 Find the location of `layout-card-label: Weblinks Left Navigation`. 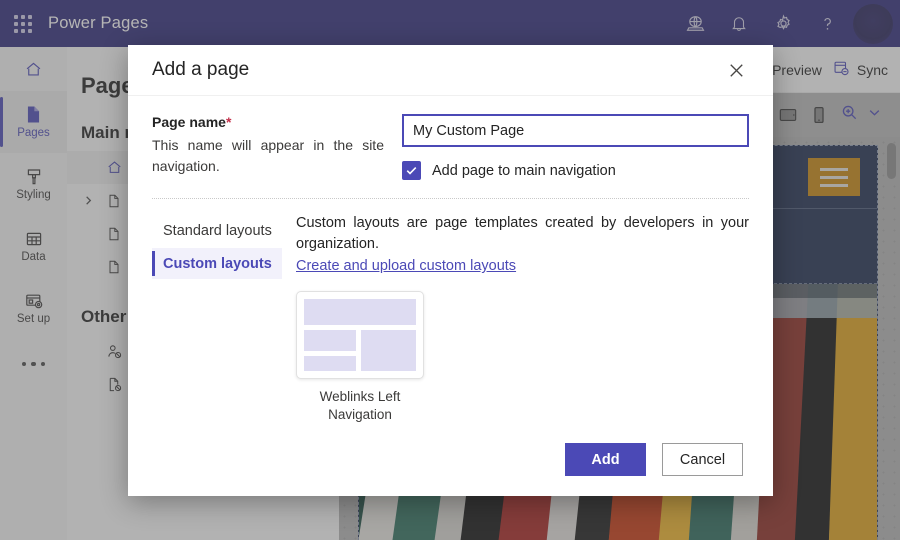

layout-card-label: Weblinks Left Navigation is located at coordinates (360, 405).